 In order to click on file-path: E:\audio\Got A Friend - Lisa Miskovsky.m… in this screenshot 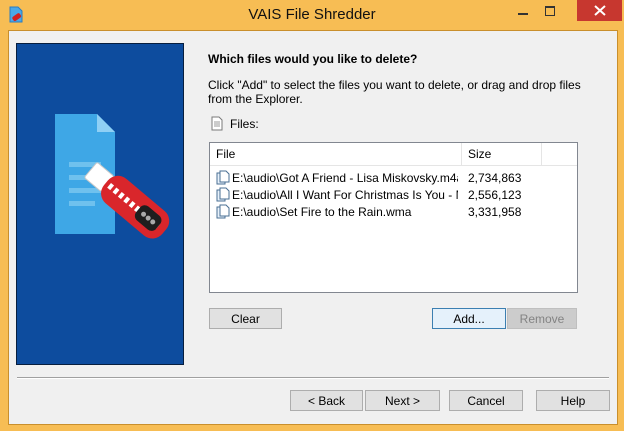, I will do `click(345, 178)`.